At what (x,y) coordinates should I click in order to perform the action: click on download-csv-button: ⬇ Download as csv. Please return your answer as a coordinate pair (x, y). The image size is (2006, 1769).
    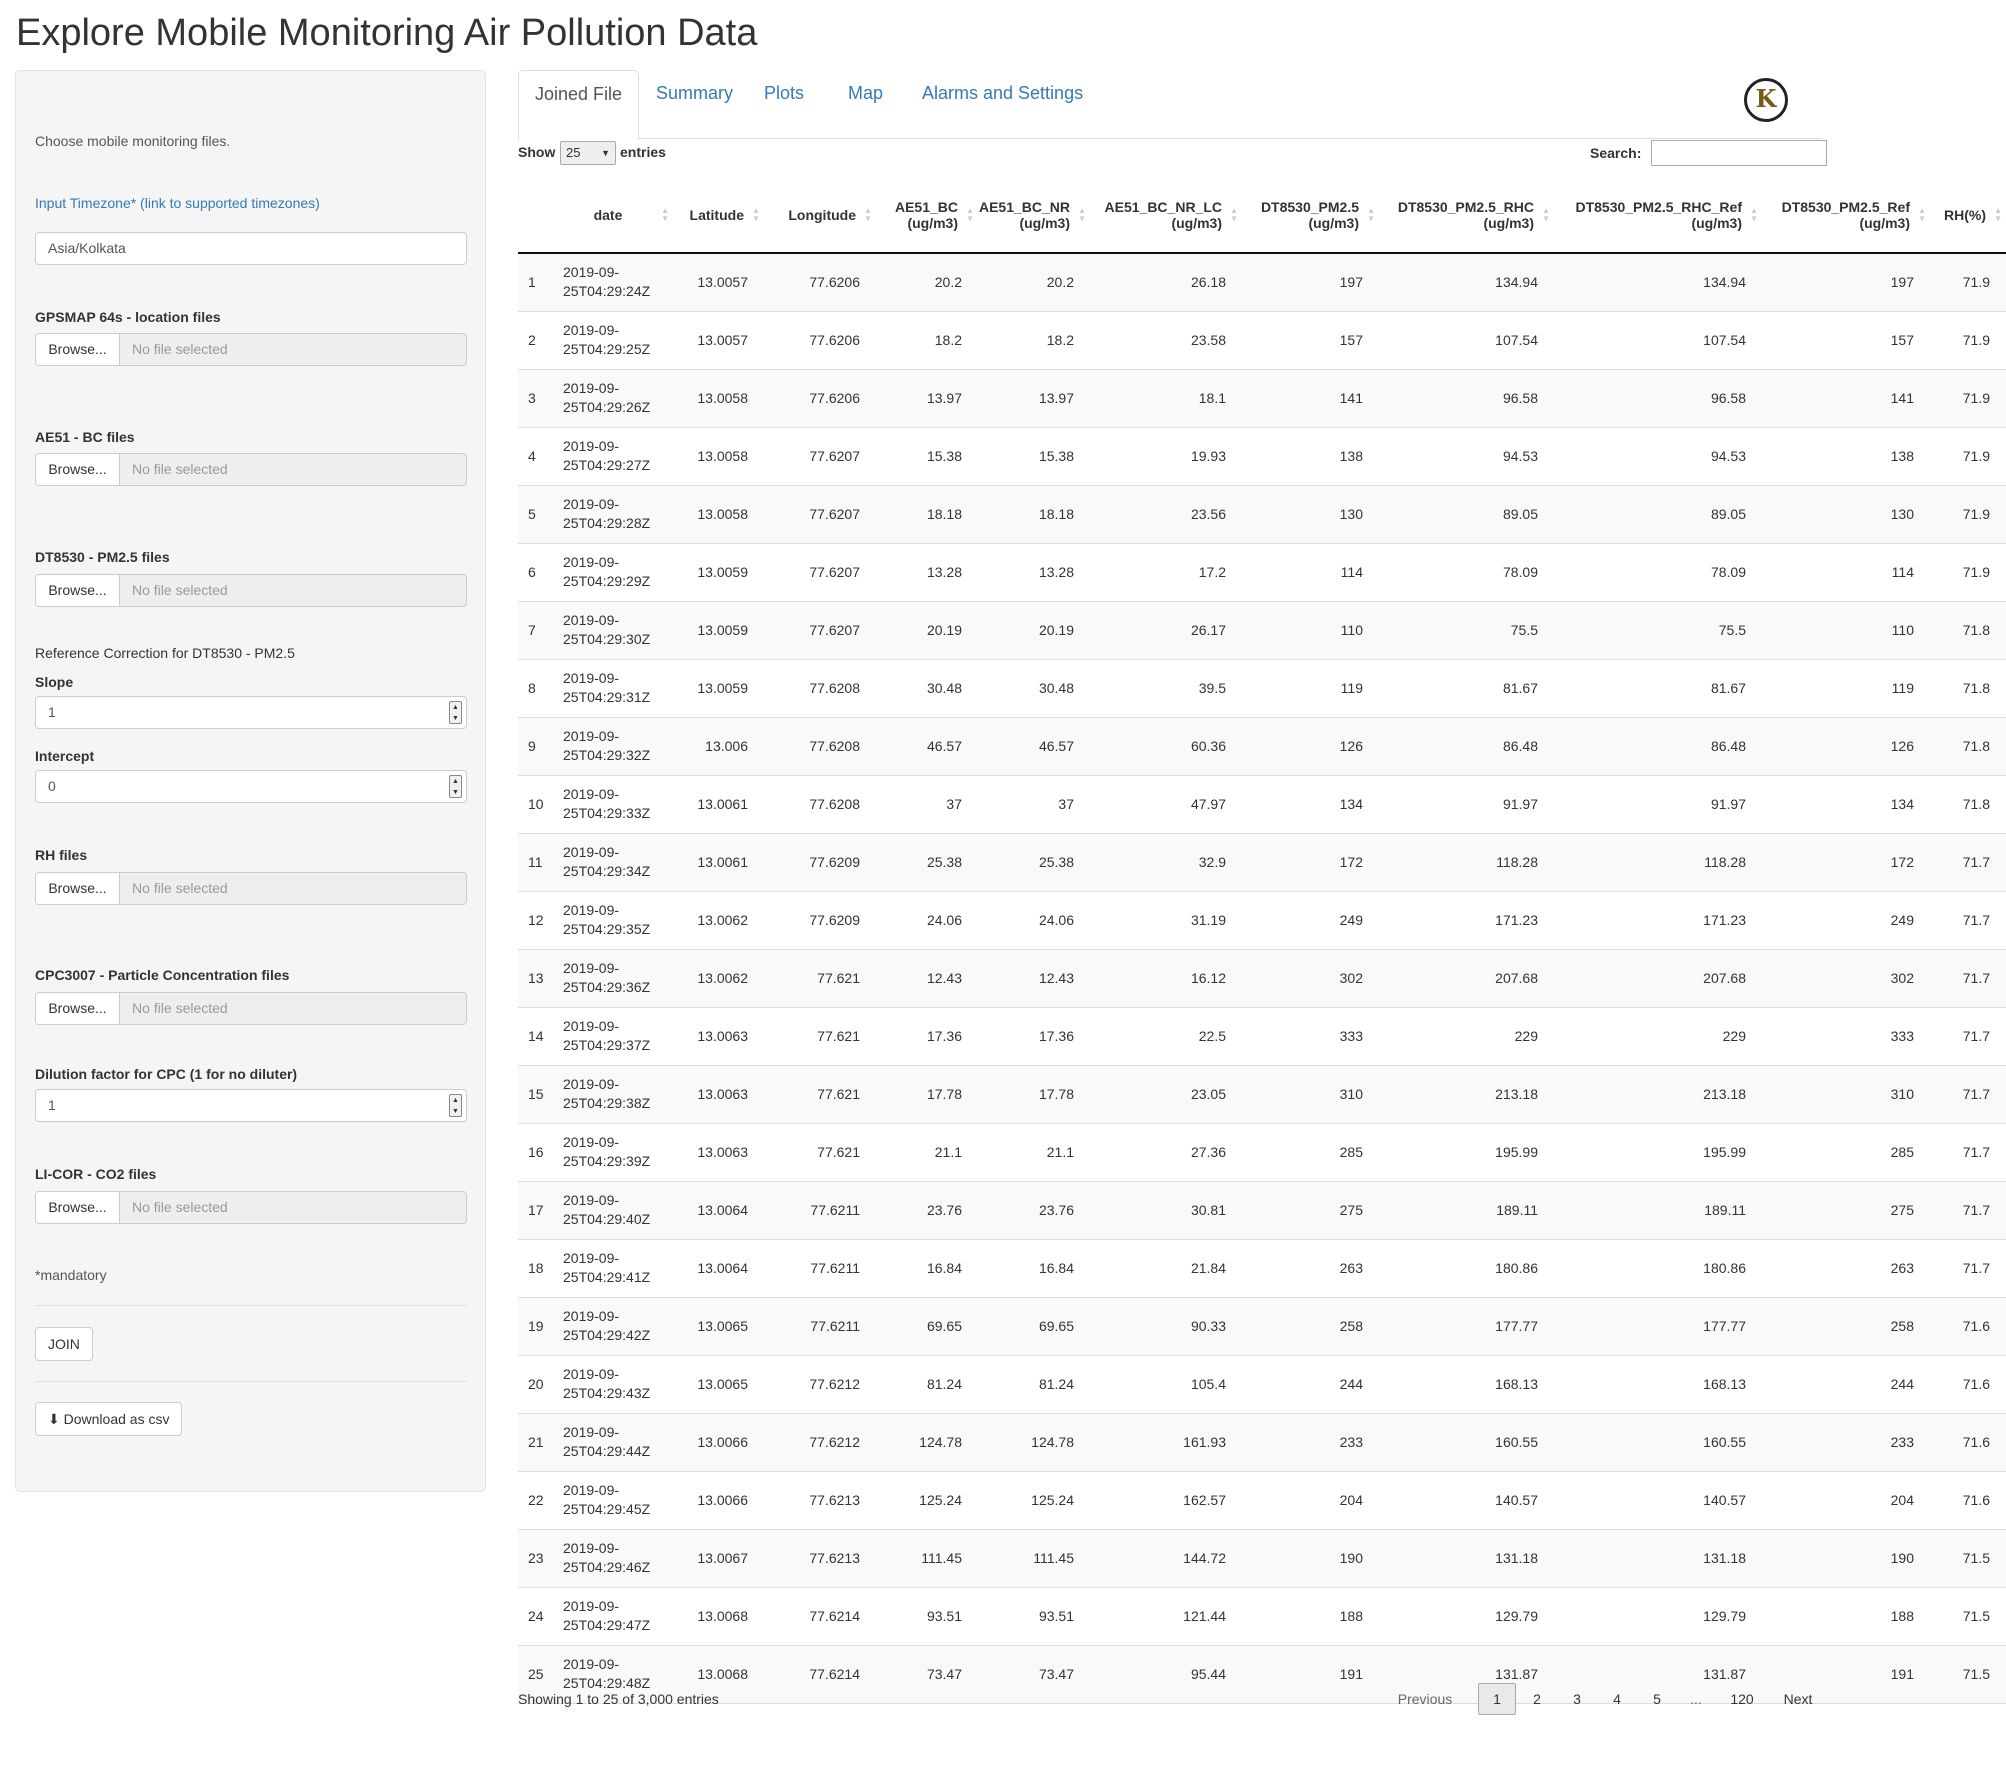
    Looking at the image, I should click on (109, 1419).